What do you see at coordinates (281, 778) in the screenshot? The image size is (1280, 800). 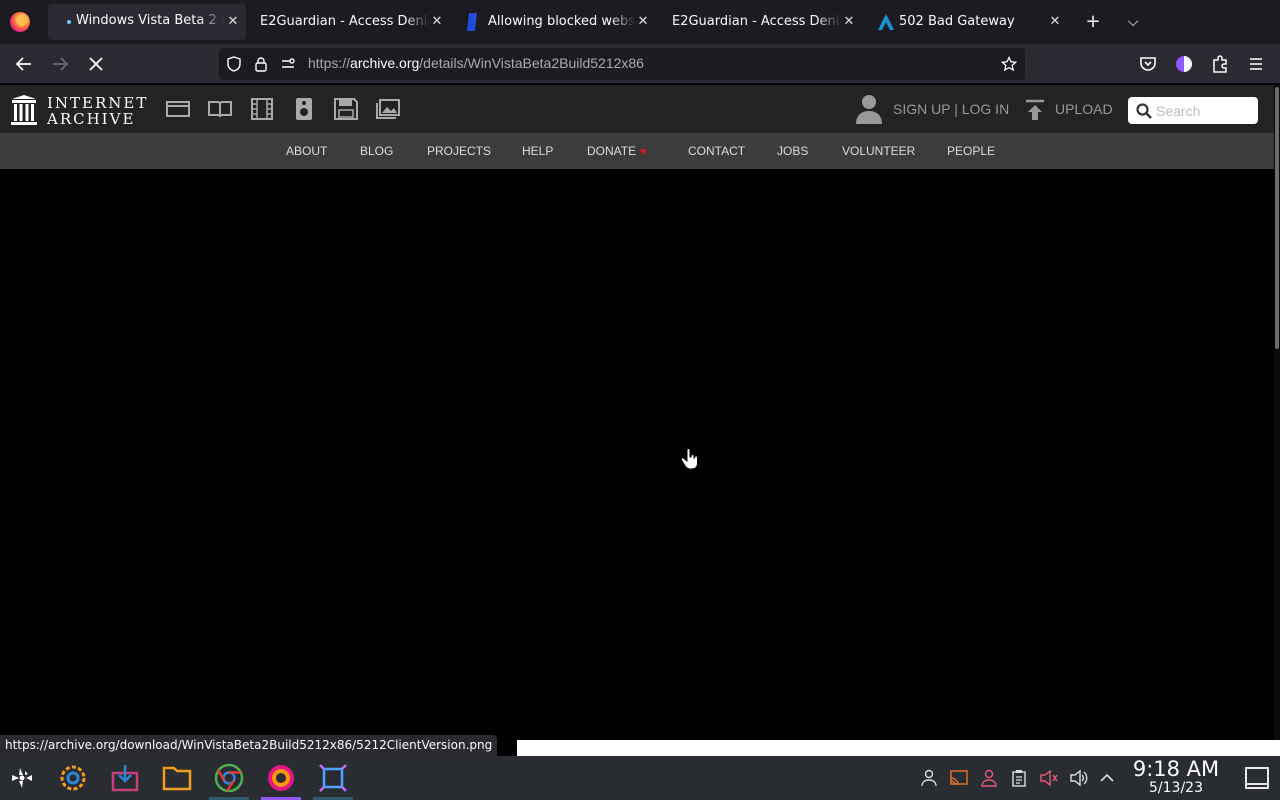 I see `firefox-browser-icon` at bounding box center [281, 778].